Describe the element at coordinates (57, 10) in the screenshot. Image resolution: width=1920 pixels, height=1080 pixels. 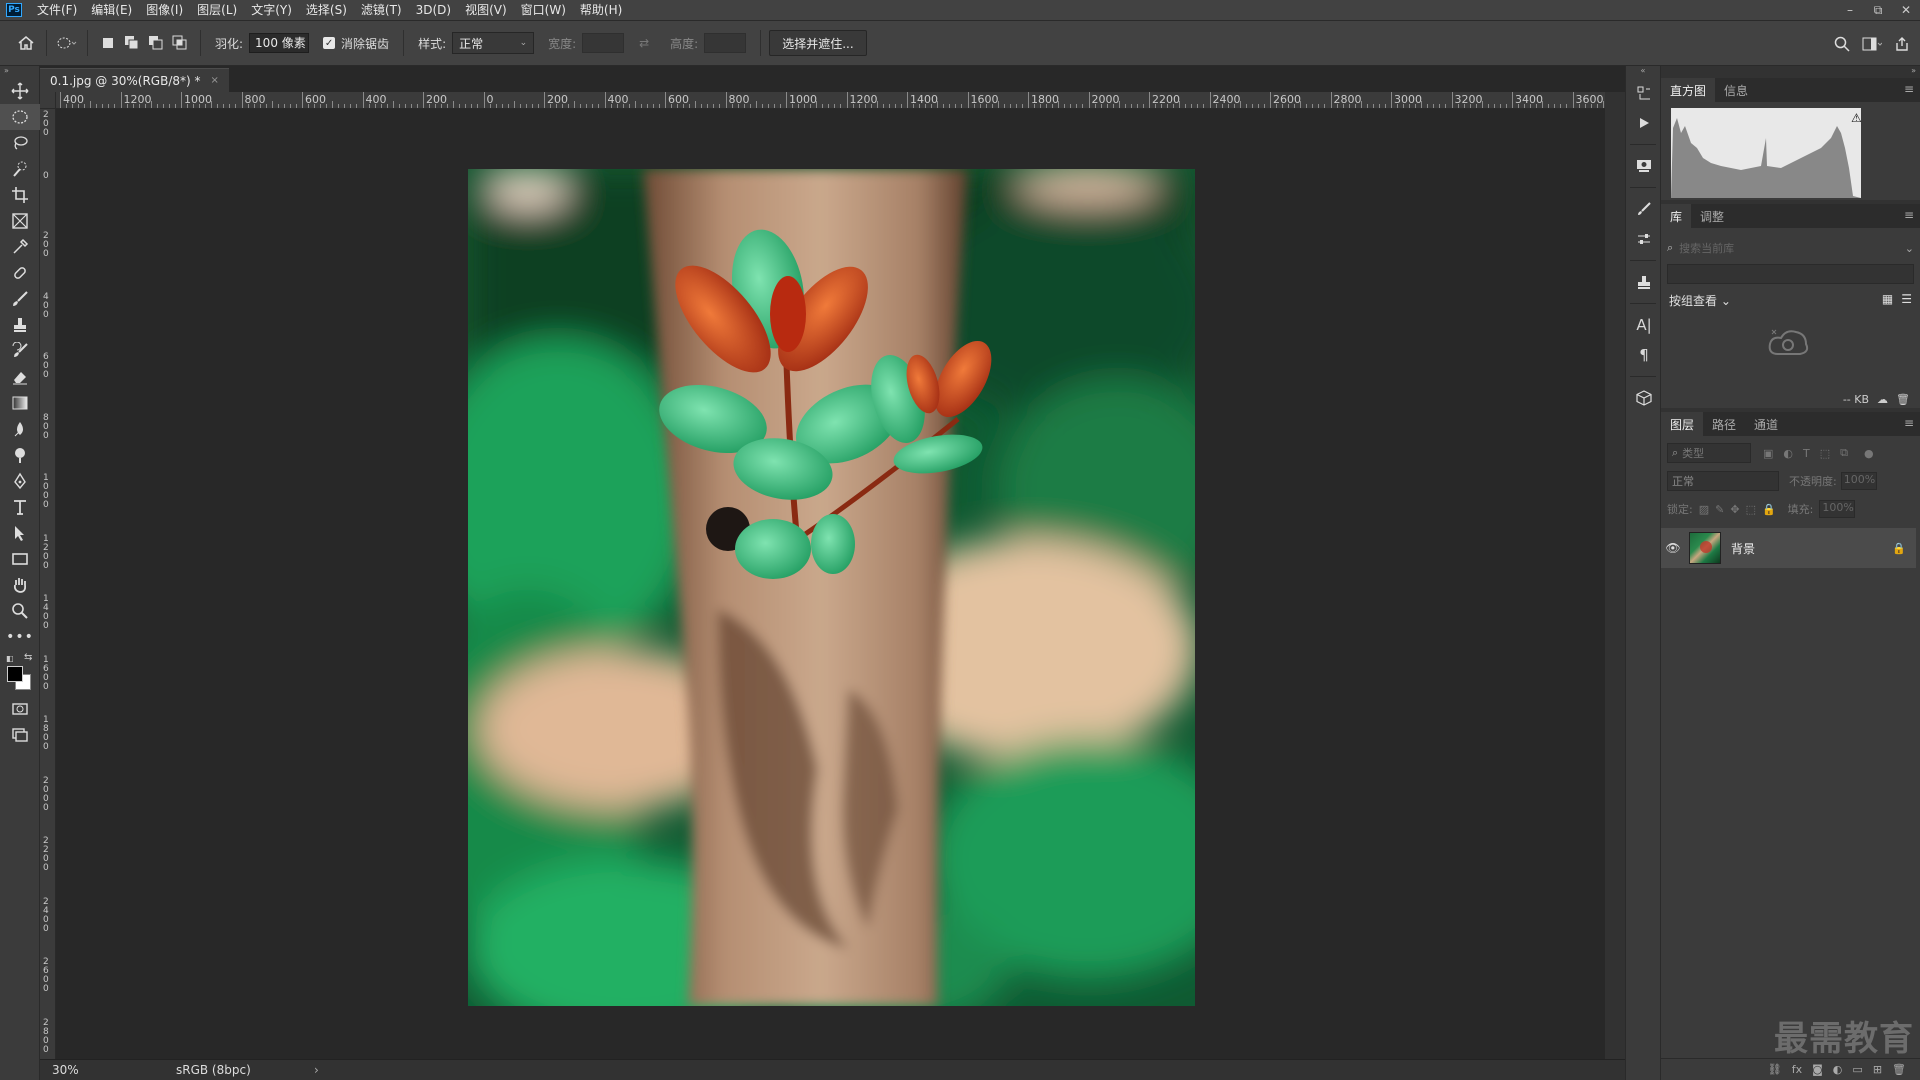
I see `menu-file: 文件(F)` at that location.